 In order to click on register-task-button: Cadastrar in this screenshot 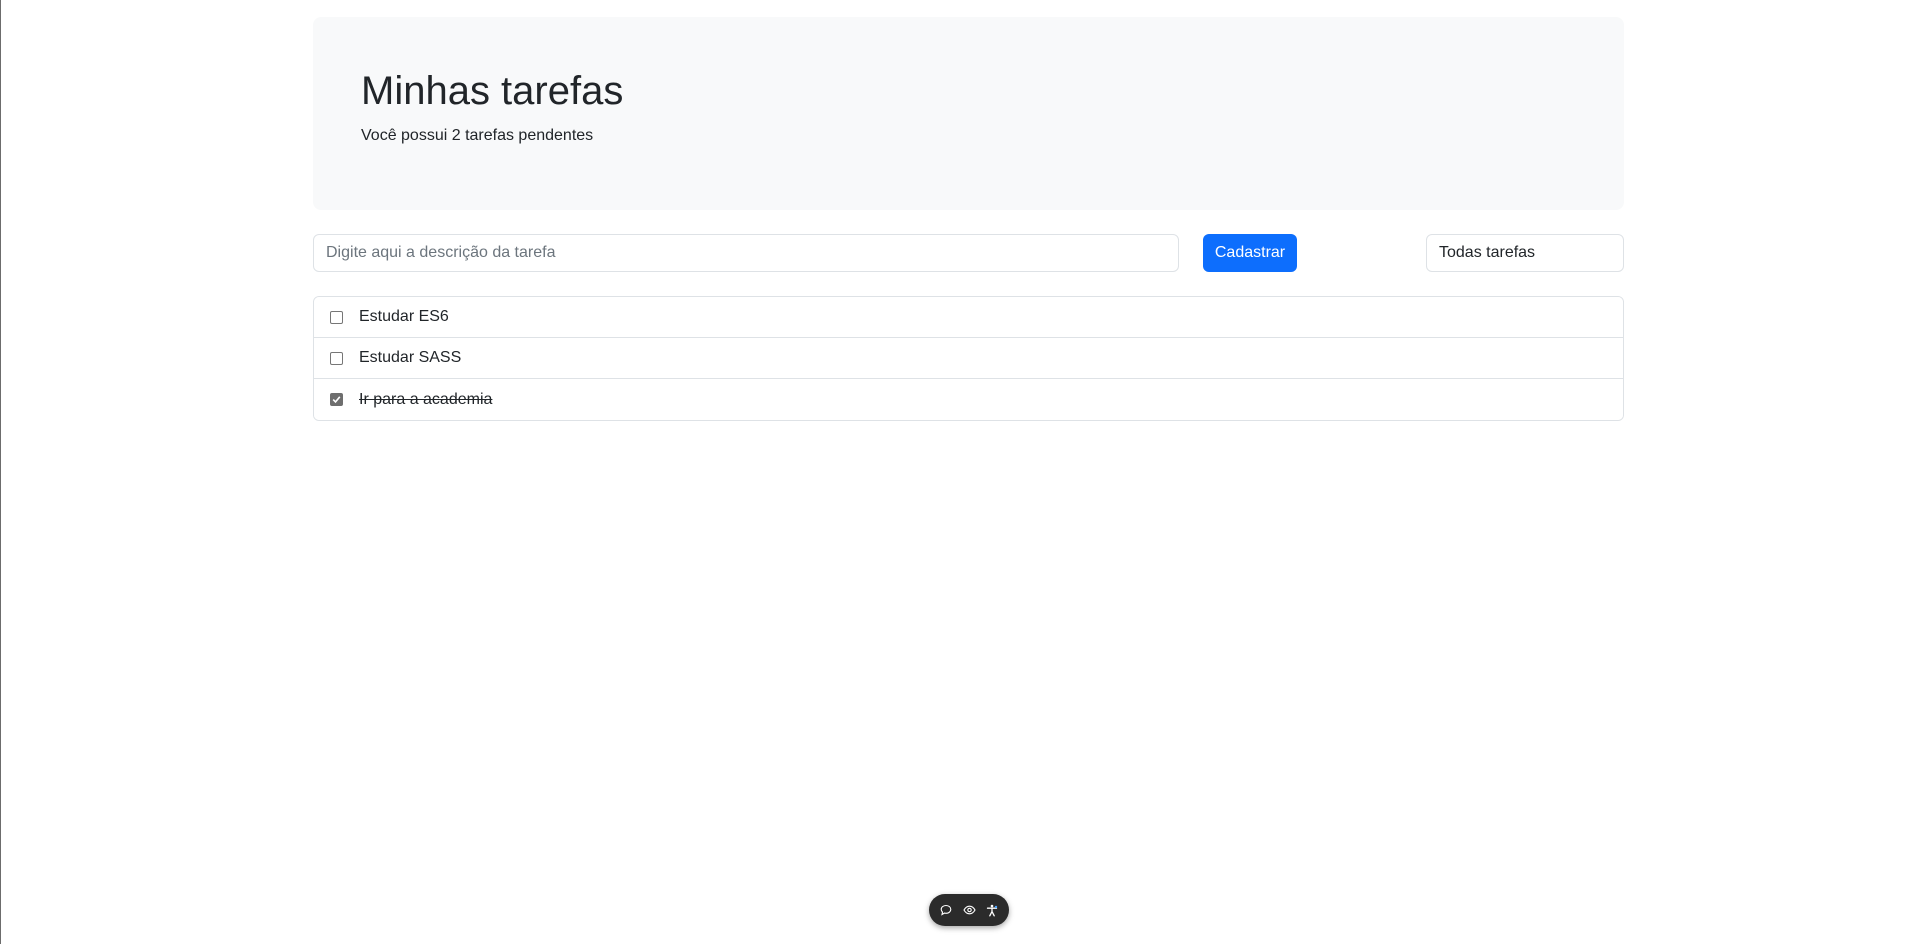, I will do `click(1250, 253)`.